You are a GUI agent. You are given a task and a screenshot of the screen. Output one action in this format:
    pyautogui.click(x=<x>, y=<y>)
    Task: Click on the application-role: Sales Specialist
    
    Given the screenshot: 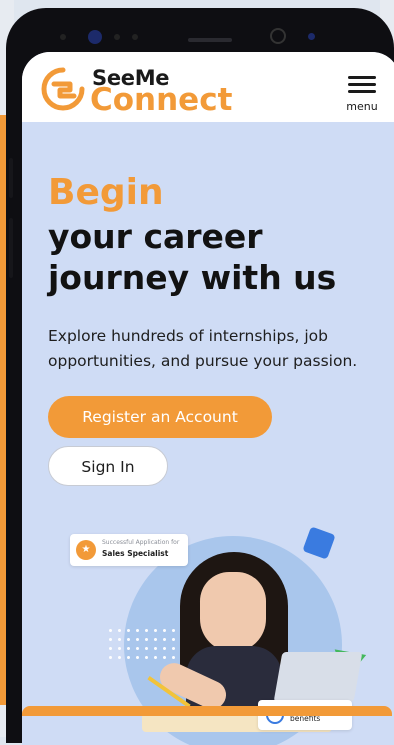 What is the action you would take?
    pyautogui.click(x=135, y=553)
    